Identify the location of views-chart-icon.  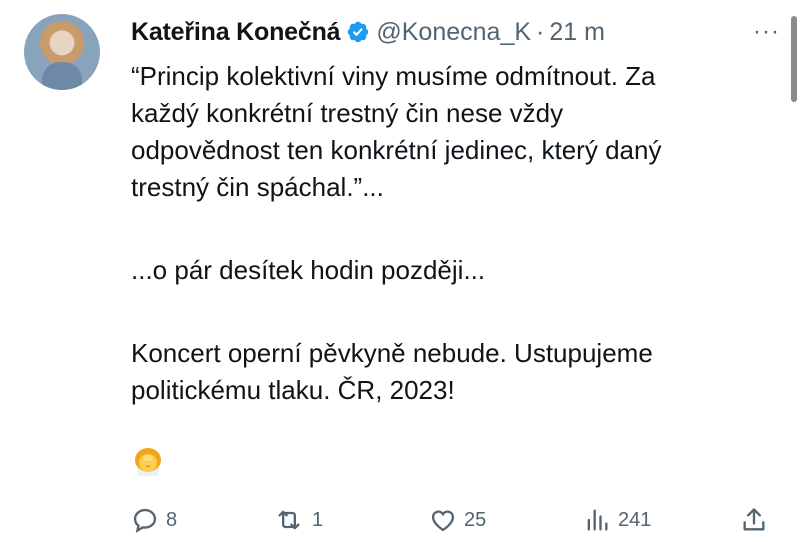
(597, 520).